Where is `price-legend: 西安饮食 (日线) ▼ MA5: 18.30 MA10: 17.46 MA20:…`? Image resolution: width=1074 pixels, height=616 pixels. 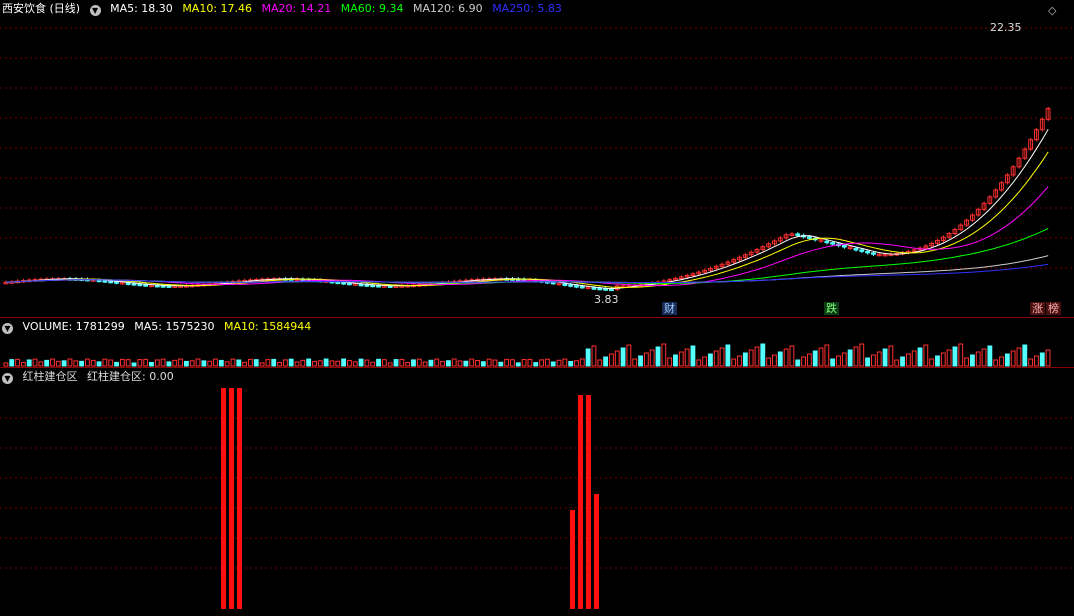
price-legend: 西安饮食 (日线) ▼ MA5: 18.30 MA10: 17.46 MA20:… is located at coordinates (285, 9).